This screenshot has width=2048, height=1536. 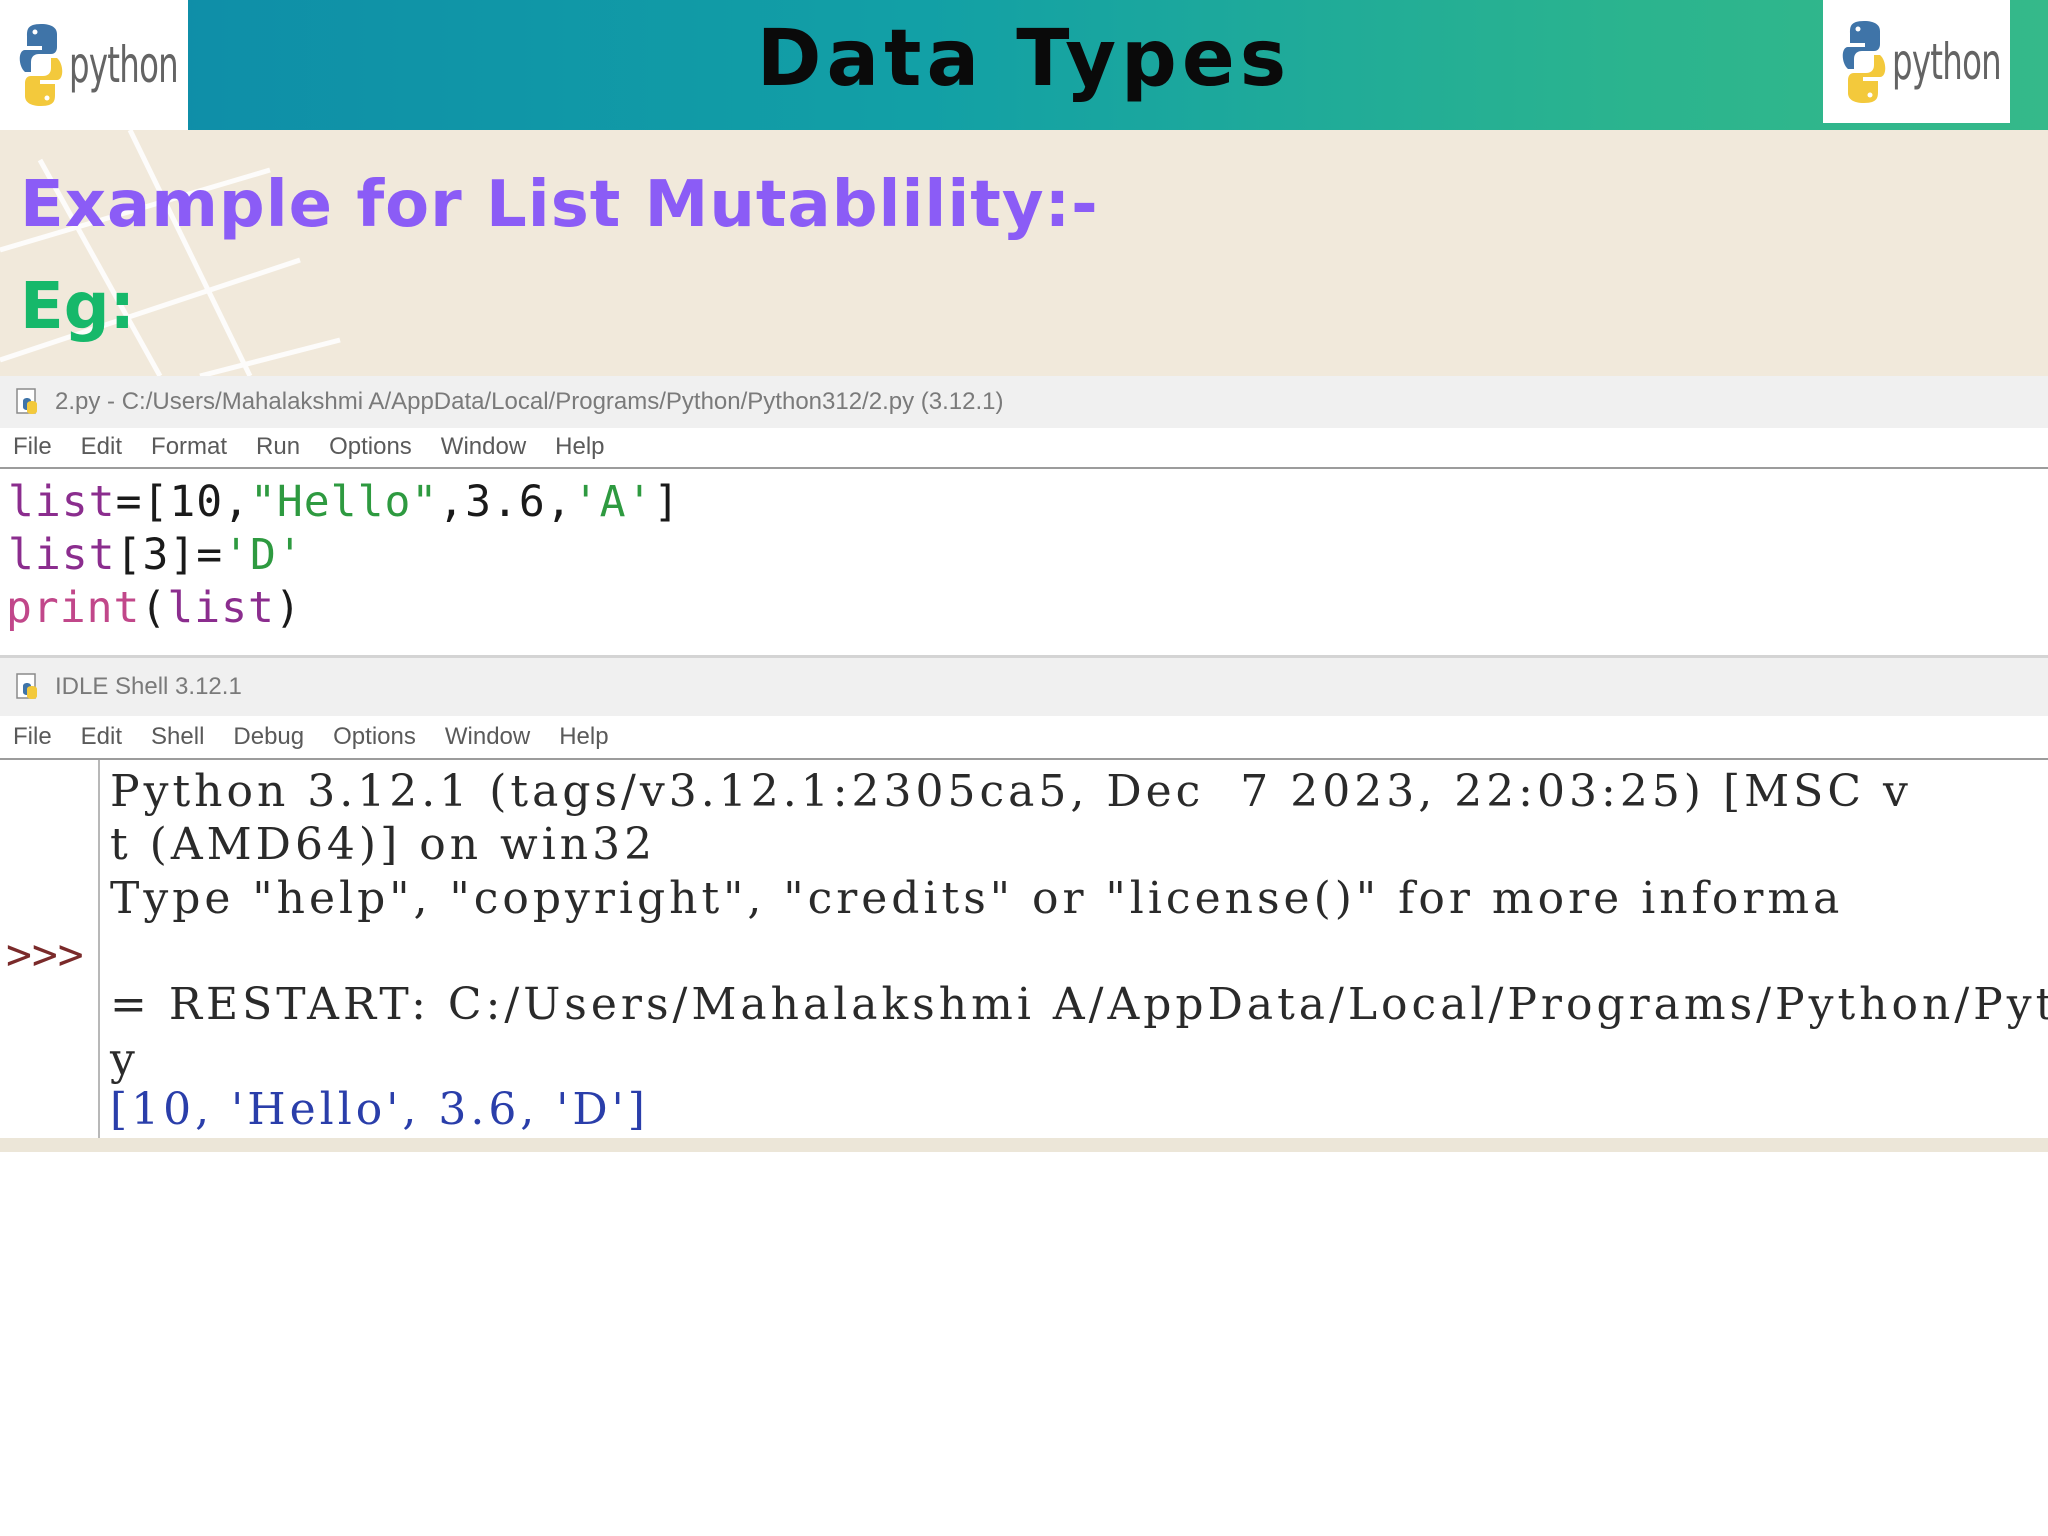 What do you see at coordinates (1024, 447) in the screenshot?
I see `editor-menubar: File Edit Format Run Options Window Help` at bounding box center [1024, 447].